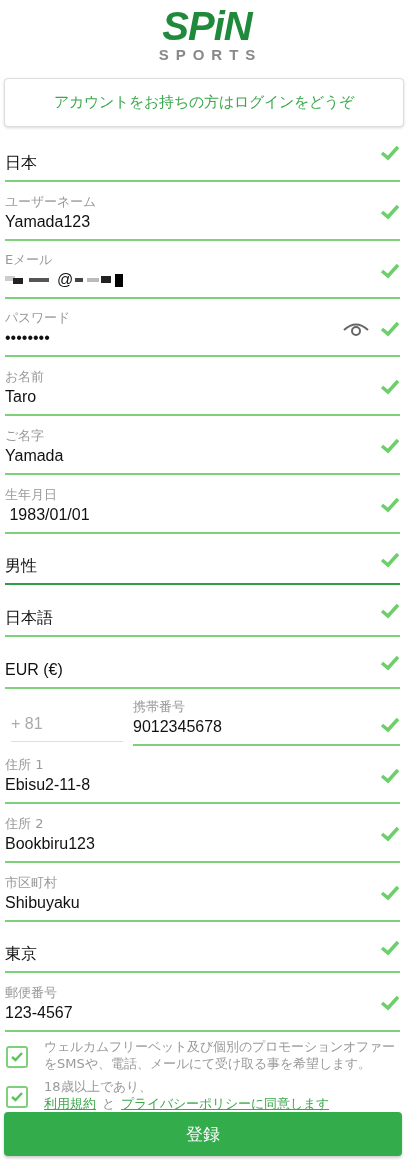  Describe the element at coordinates (202, 947) in the screenshot. I see `select-field: 東京` at that location.